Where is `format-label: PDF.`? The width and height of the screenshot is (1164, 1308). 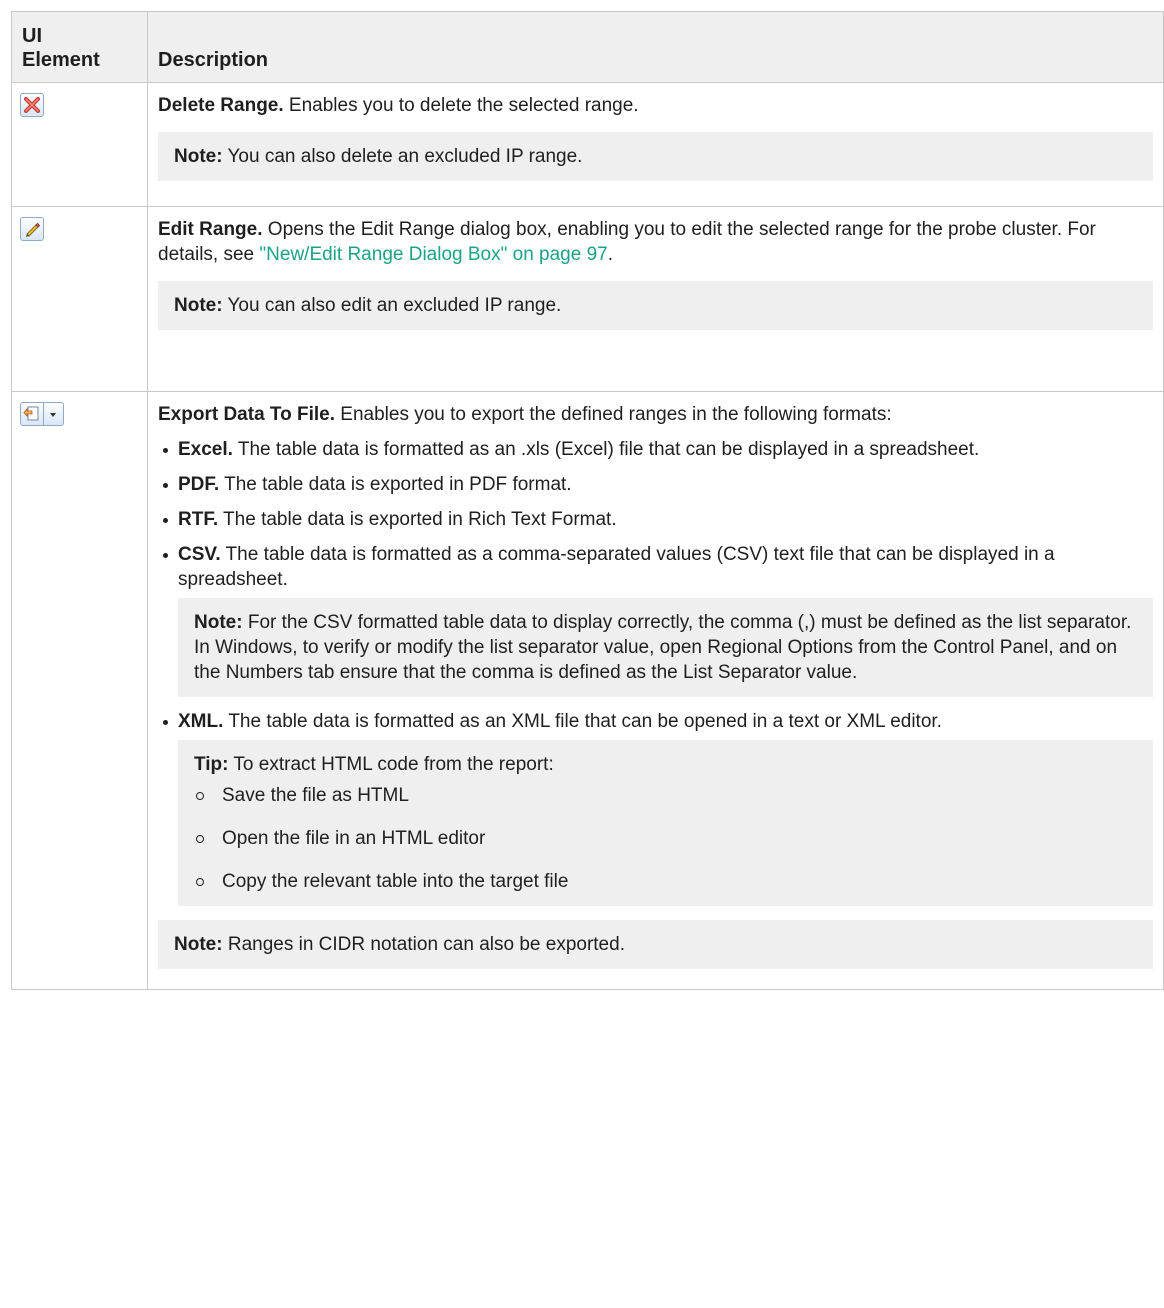
format-label: PDF. is located at coordinates (199, 484).